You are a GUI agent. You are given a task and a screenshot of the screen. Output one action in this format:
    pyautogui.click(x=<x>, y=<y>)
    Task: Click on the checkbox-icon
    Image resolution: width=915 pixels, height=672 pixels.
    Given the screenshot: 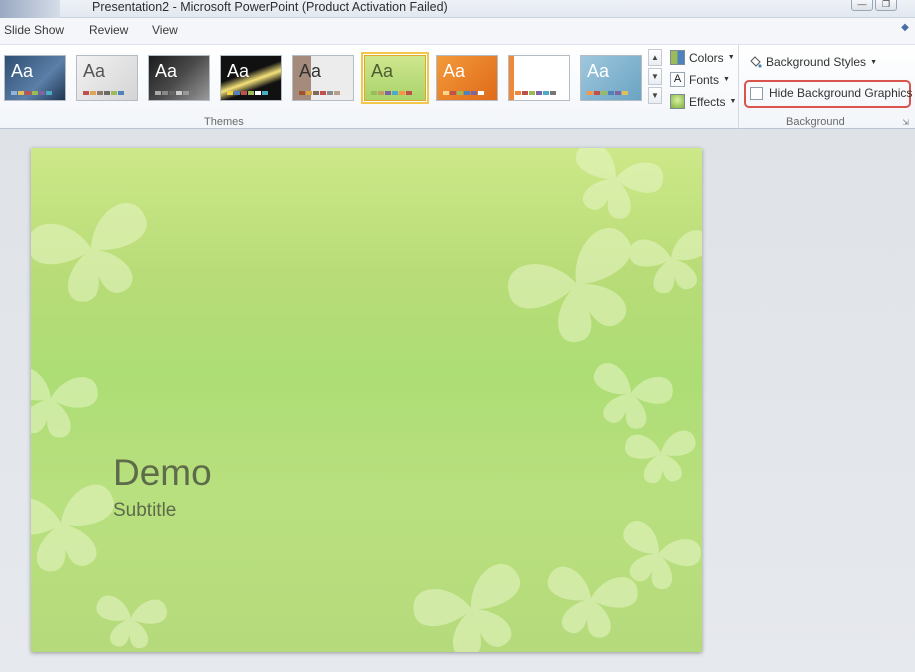 What is the action you would take?
    pyautogui.click(x=756, y=93)
    